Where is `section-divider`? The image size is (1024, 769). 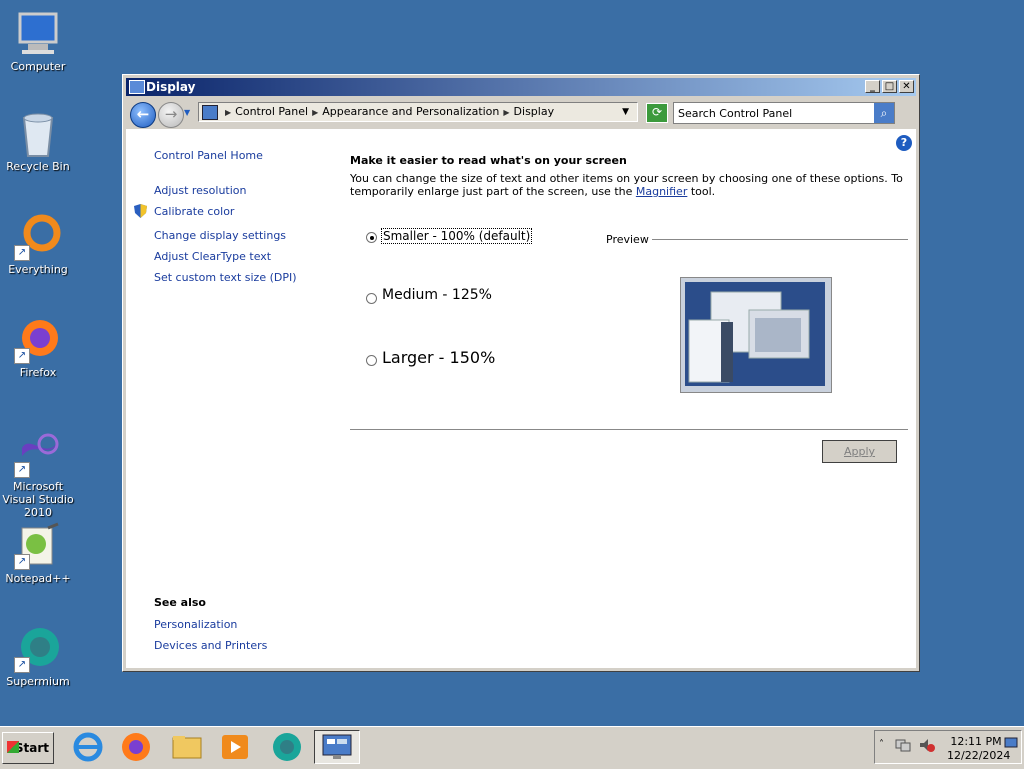
section-divider is located at coordinates (629, 429).